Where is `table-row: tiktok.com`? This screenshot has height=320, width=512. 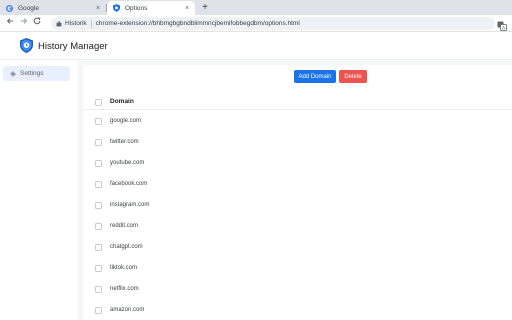 table-row: tiktok.com is located at coordinates (297, 268).